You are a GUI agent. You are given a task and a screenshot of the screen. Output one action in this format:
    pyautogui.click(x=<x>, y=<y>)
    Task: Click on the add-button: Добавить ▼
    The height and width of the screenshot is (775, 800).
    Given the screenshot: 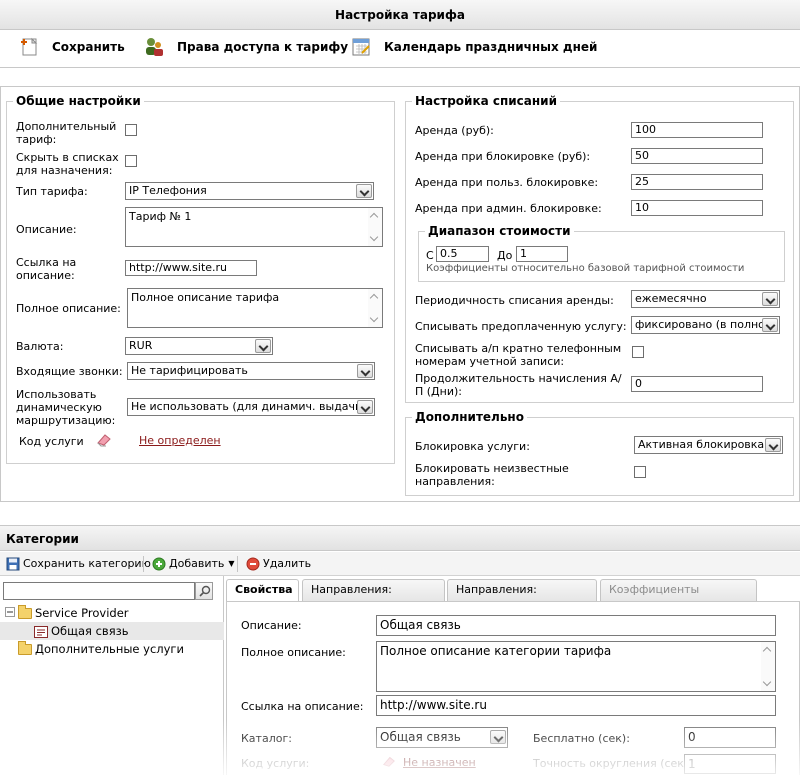 What is the action you would take?
    pyautogui.click(x=193, y=564)
    